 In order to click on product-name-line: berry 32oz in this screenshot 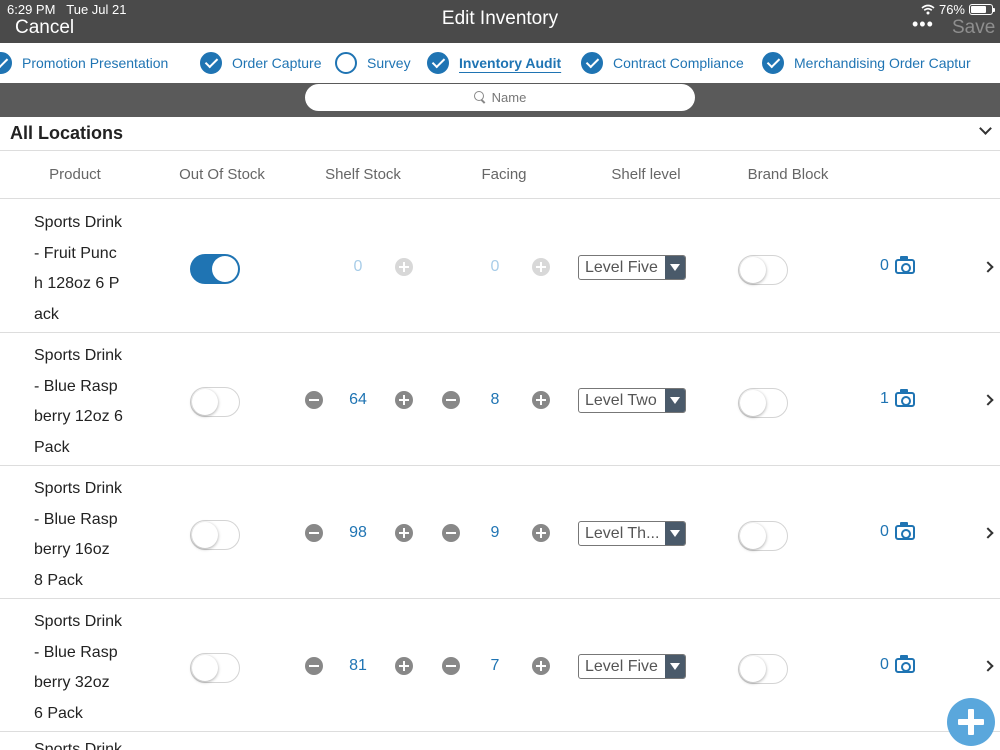, I will do `click(72, 682)`.